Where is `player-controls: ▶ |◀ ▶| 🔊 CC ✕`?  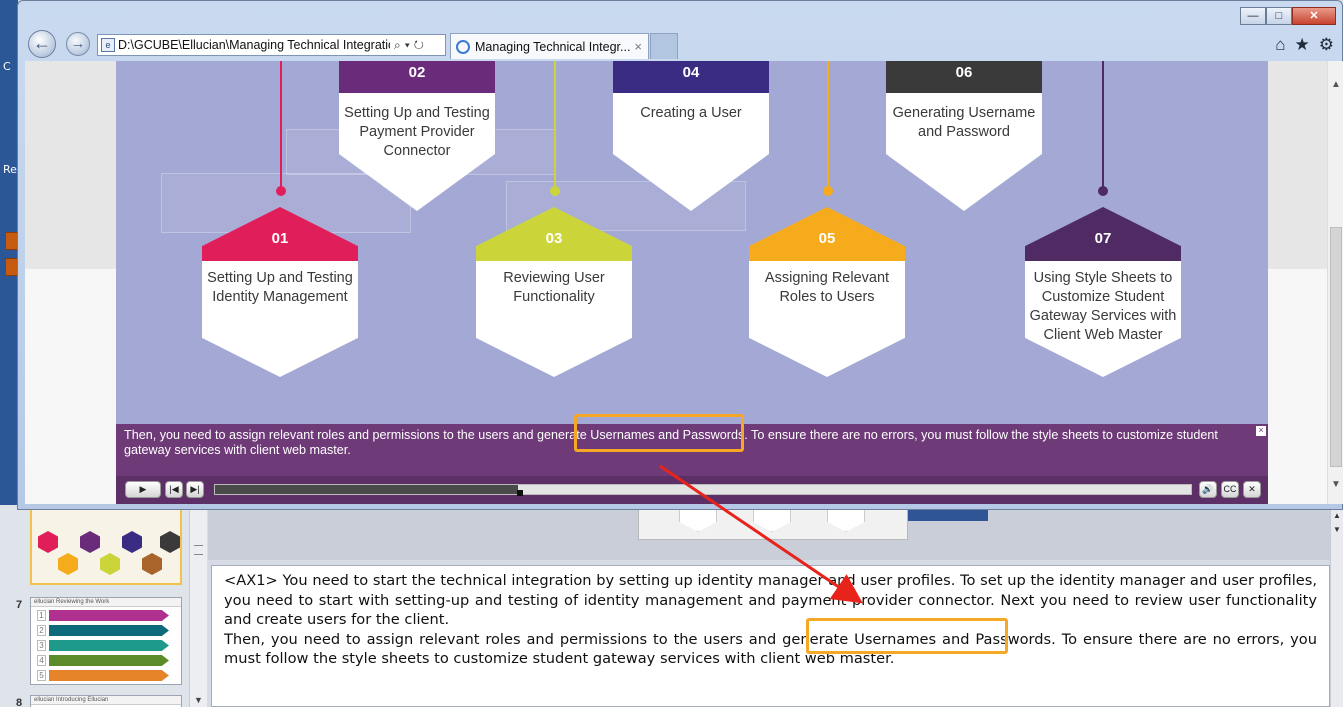 player-controls: ▶ |◀ ▶| 🔊 CC ✕ is located at coordinates (692, 490).